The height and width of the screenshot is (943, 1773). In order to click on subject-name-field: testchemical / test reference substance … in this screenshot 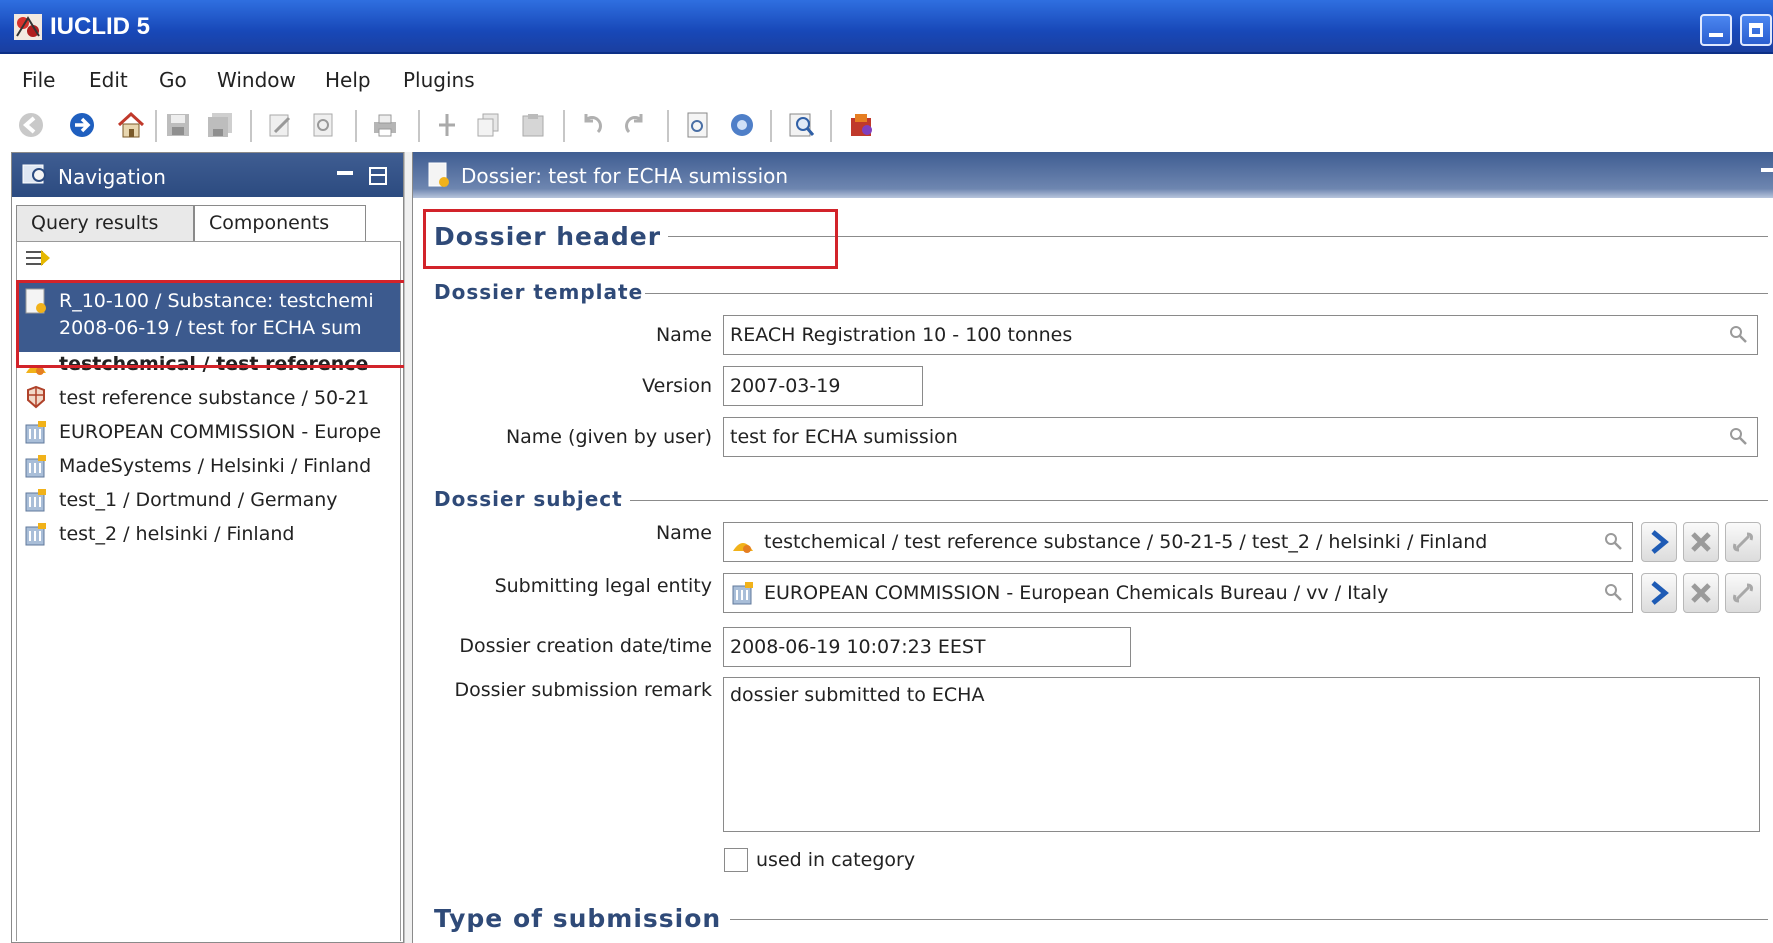, I will do `click(1178, 542)`.